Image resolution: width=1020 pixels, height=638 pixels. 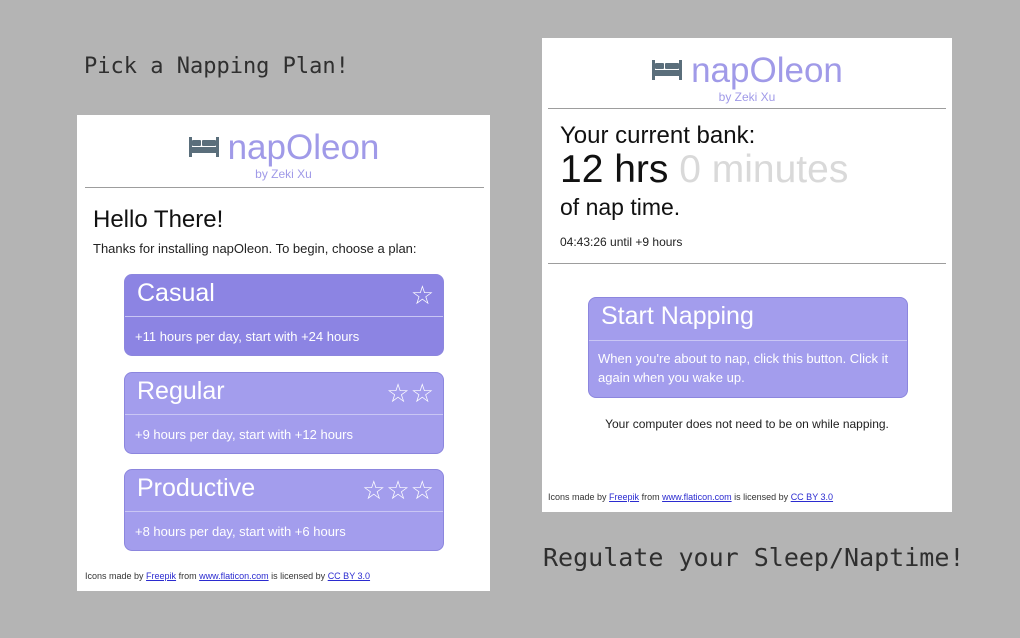 What do you see at coordinates (196, 488) in the screenshot?
I see `plan-name: Productive` at bounding box center [196, 488].